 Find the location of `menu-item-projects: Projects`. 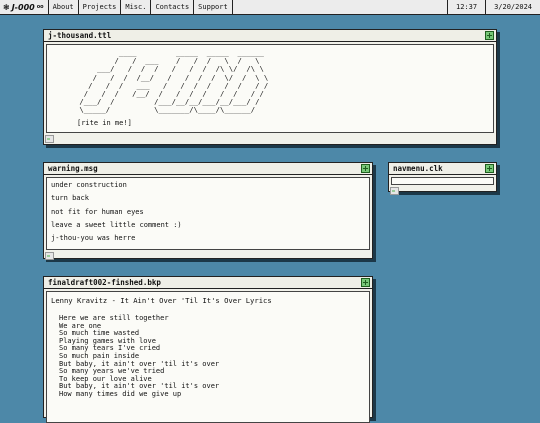

menu-item-projects: Projects is located at coordinates (100, 7).